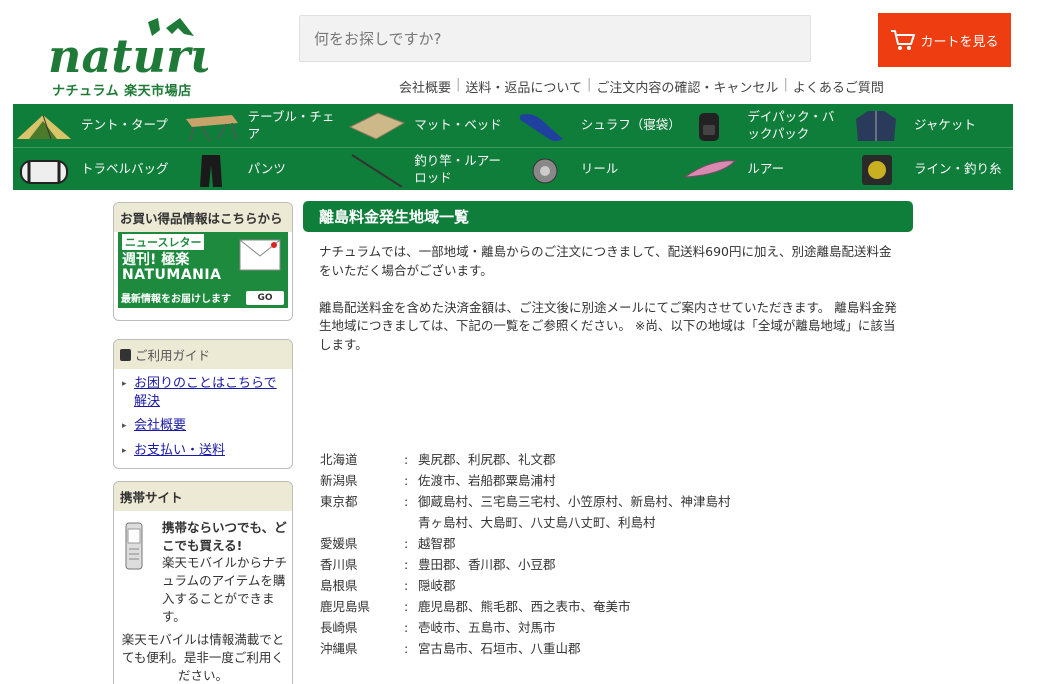  Describe the element at coordinates (710, 170) in the screenshot. I see `lure-icon` at that location.